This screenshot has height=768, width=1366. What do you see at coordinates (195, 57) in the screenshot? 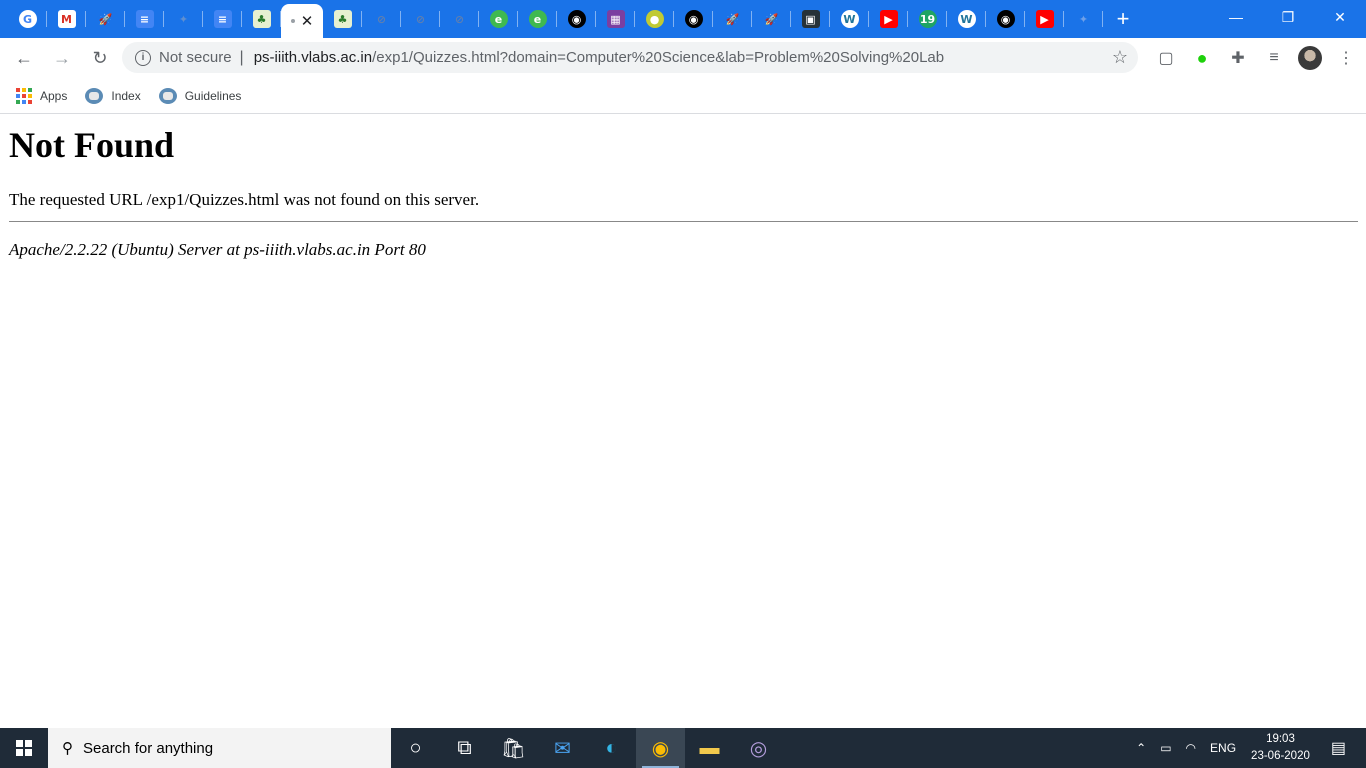
I see `security-label: Not secure` at bounding box center [195, 57].